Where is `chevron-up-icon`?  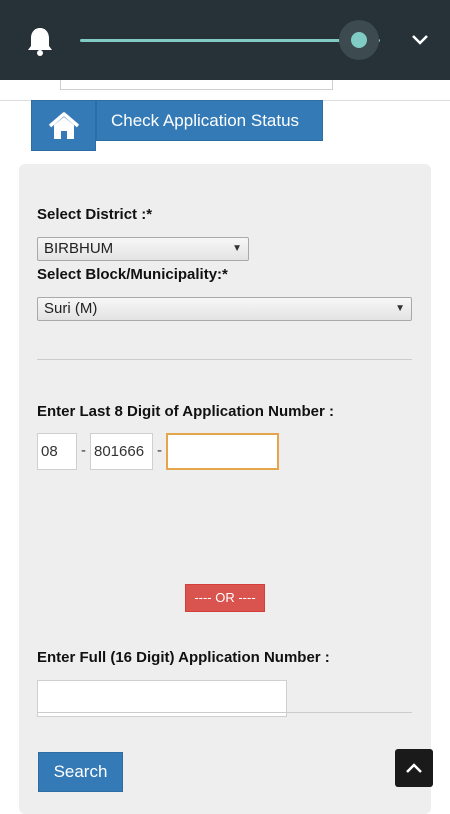
chevron-up-icon is located at coordinates (414, 768).